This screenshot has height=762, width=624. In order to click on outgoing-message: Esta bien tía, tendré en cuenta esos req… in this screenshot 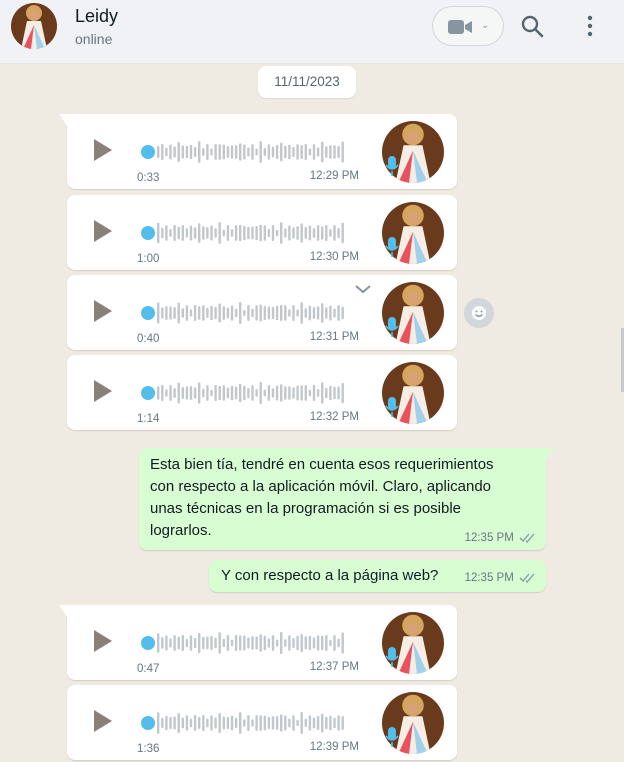, I will do `click(346, 499)`.